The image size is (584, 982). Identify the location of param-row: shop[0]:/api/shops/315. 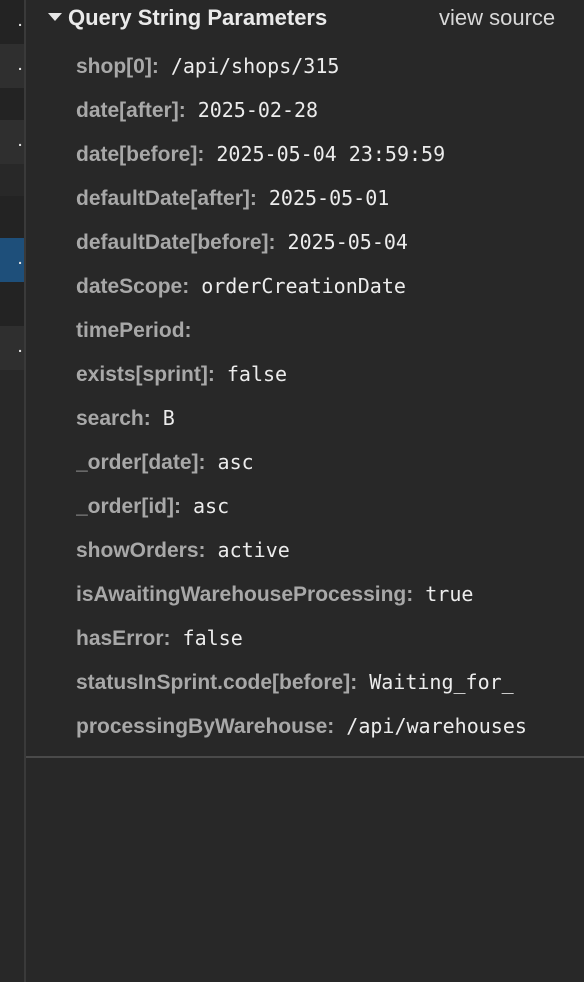
(208, 66).